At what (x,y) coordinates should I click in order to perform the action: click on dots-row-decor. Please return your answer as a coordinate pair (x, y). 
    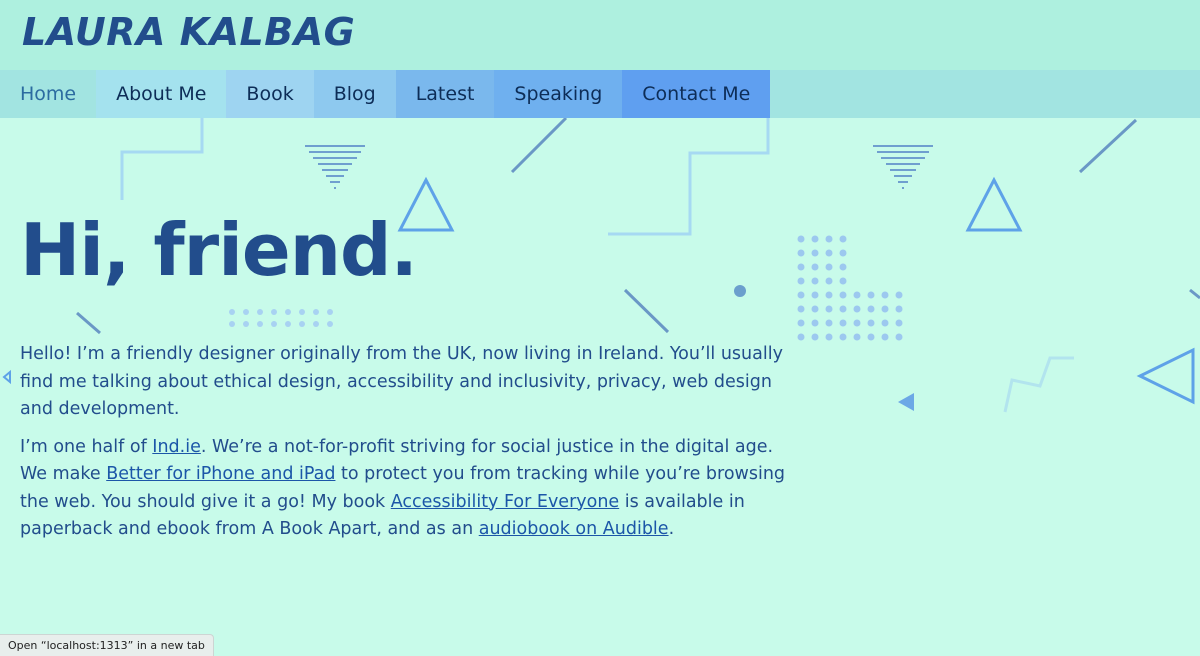
    Looking at the image, I should click on (281, 318).